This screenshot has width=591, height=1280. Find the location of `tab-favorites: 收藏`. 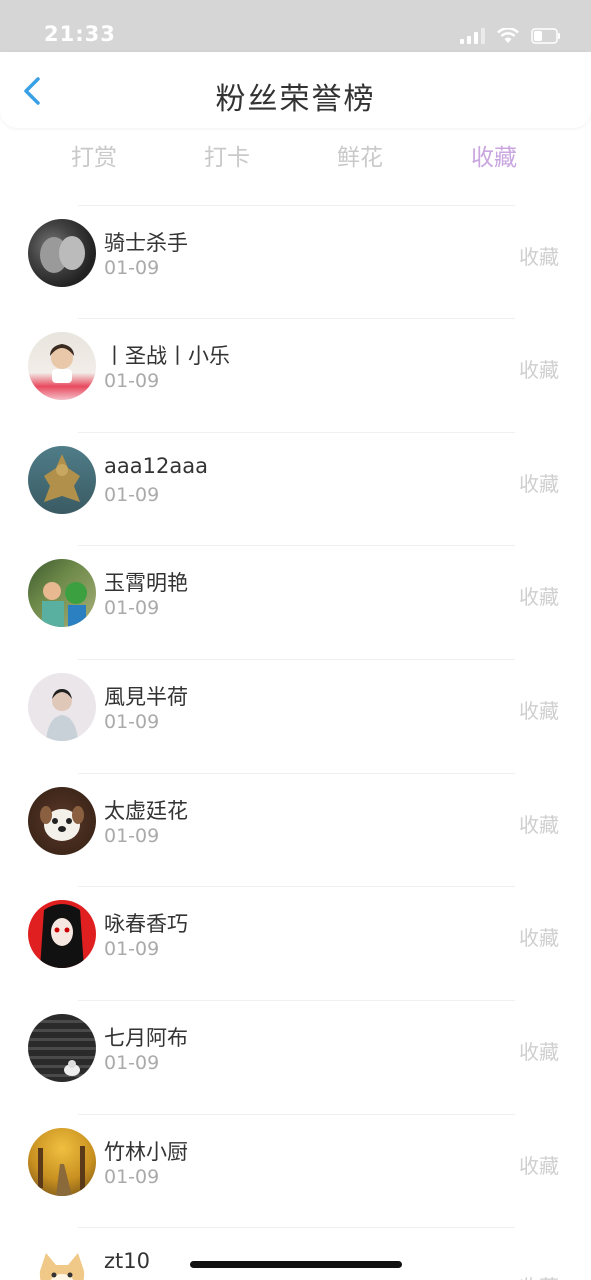

tab-favorites: 收藏 is located at coordinates (494, 155).